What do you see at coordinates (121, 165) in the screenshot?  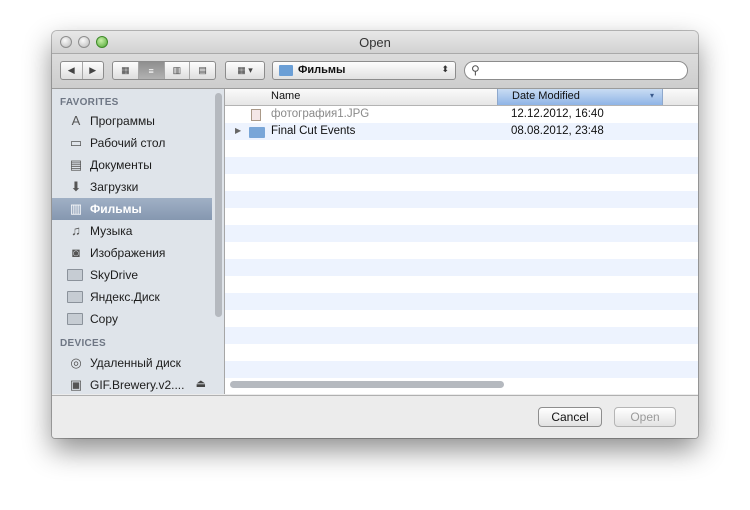 I see `sidebar-item-label: Документы` at bounding box center [121, 165].